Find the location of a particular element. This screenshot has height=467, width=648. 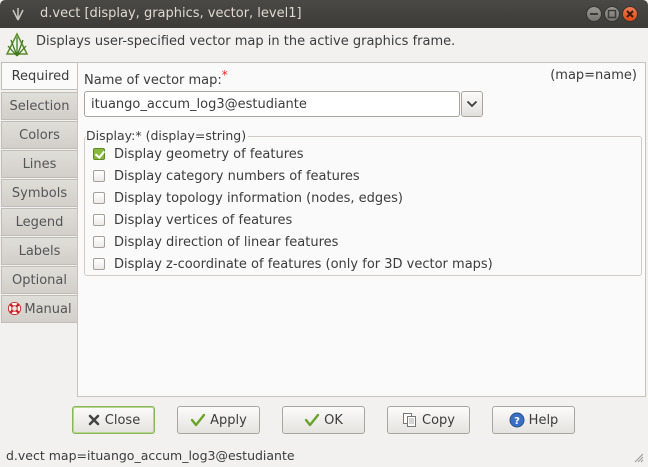

vector-map-input is located at coordinates (272, 104).